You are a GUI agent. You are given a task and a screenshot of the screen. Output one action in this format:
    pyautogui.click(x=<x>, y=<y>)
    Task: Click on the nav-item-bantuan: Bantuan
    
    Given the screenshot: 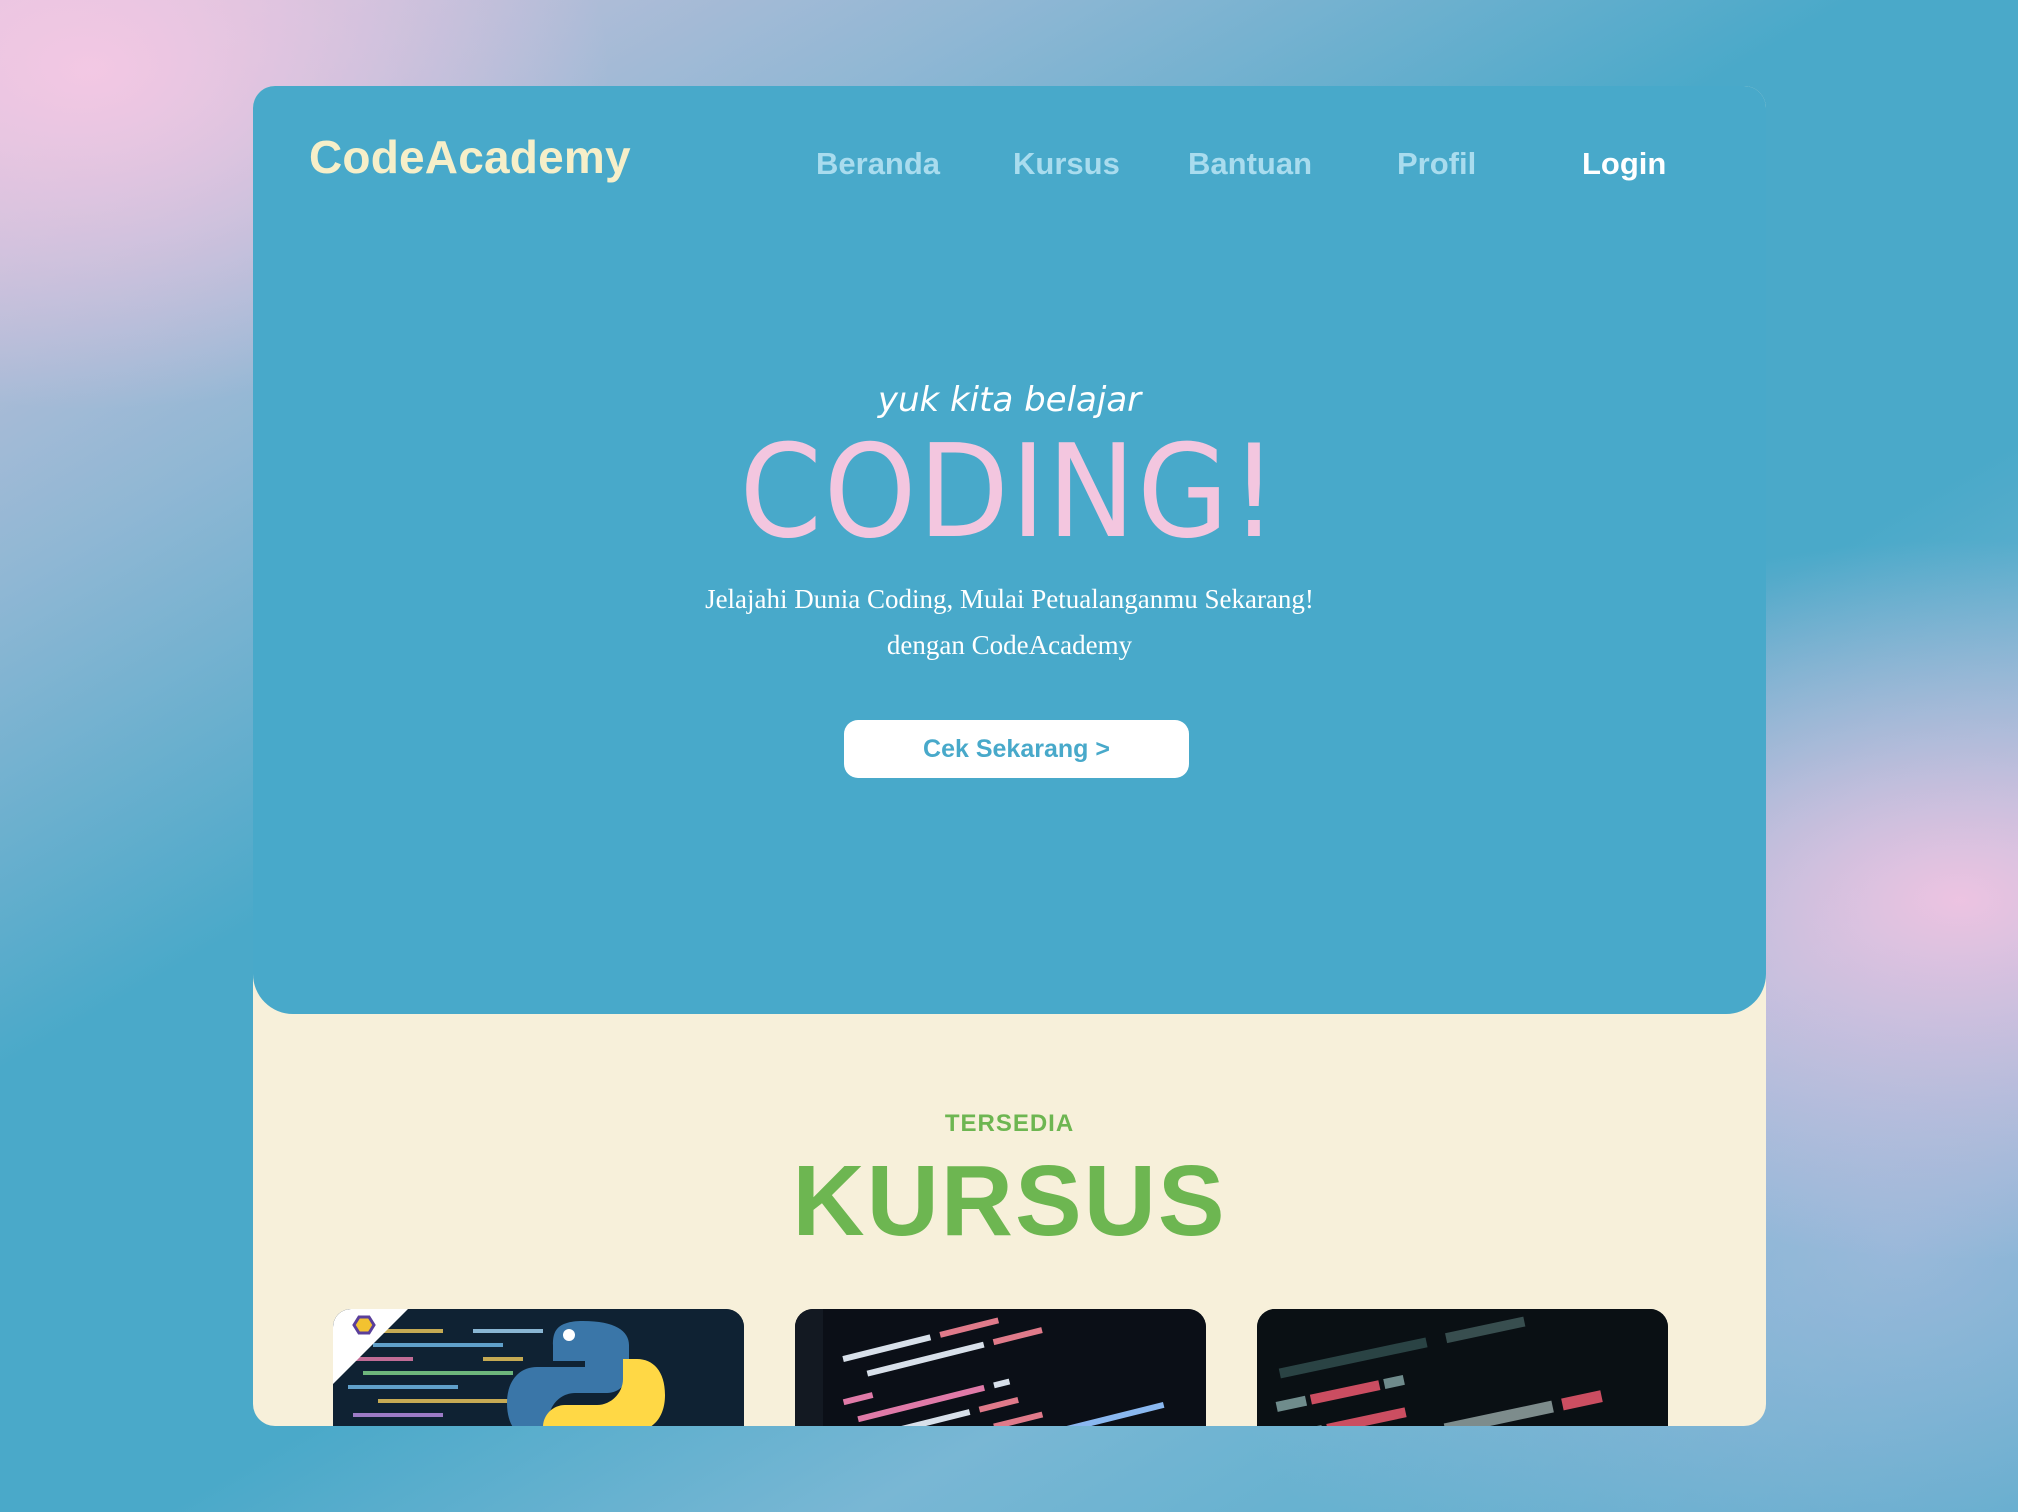 What is the action you would take?
    pyautogui.click(x=1250, y=164)
    